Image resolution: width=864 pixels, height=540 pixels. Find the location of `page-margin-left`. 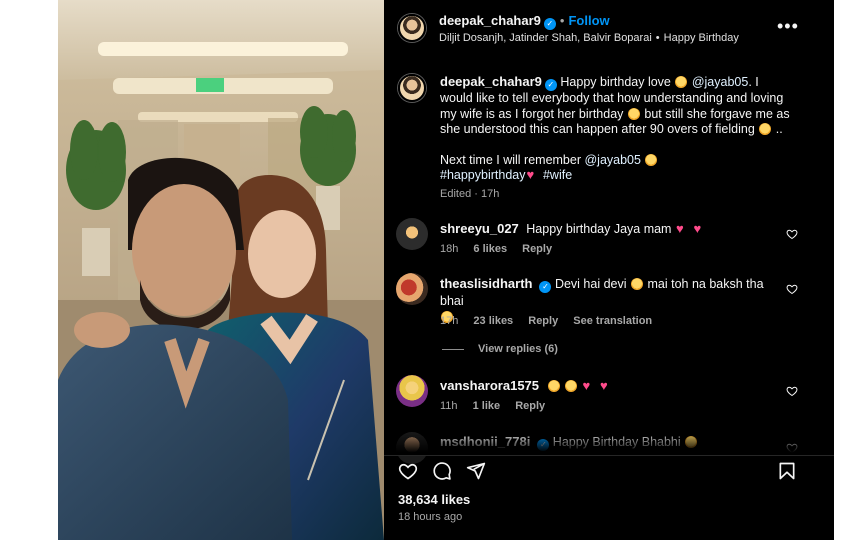

page-margin-left is located at coordinates (29, 270).